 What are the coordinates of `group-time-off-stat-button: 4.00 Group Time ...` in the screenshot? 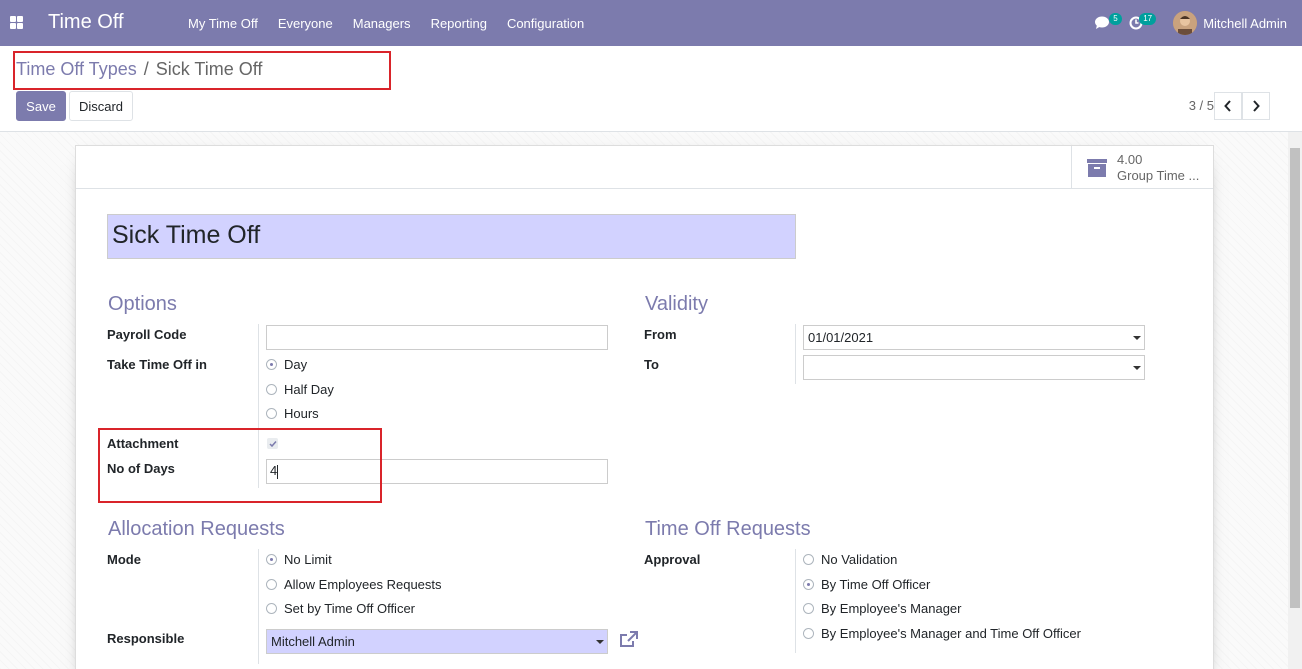 It's located at (1142, 167).